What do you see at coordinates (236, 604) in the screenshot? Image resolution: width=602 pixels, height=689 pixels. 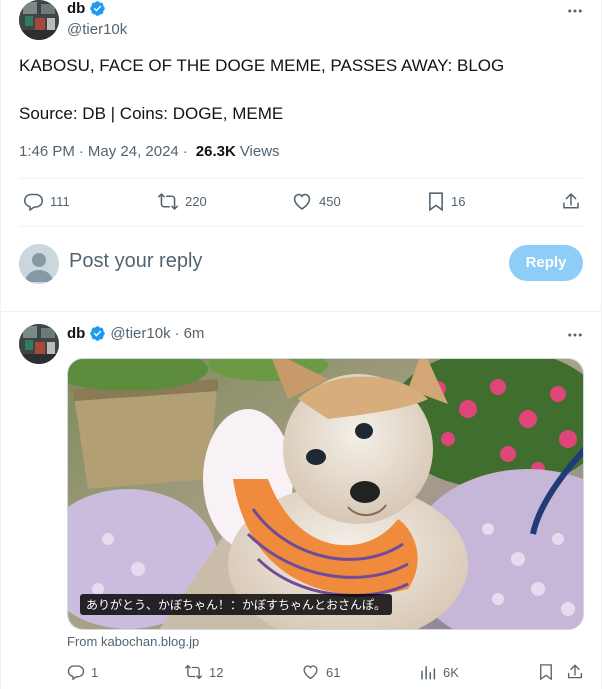 I see `media-caption: ありがとう、かぼちゃん！：かぼすちゃんとおさんぽ。` at bounding box center [236, 604].